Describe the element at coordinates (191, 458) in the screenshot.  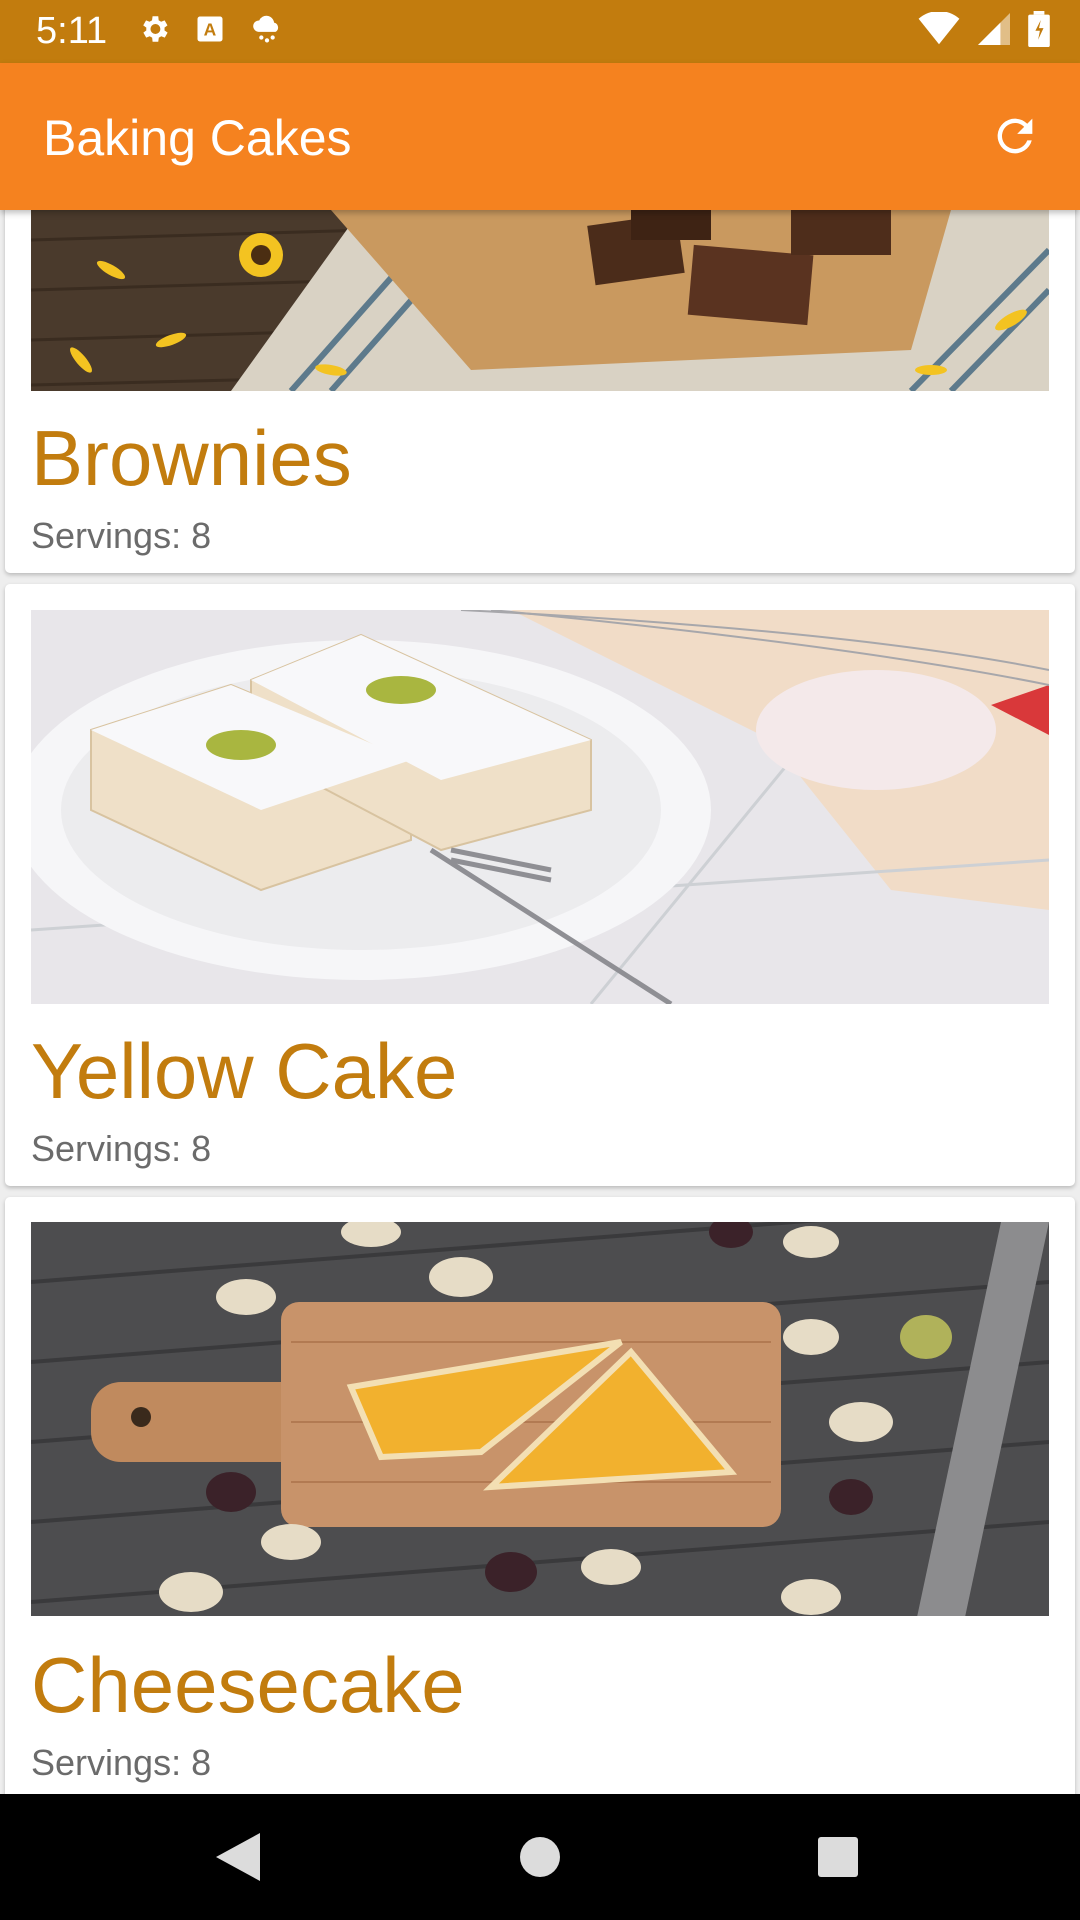
I see `recipe-name: Brownies` at that location.